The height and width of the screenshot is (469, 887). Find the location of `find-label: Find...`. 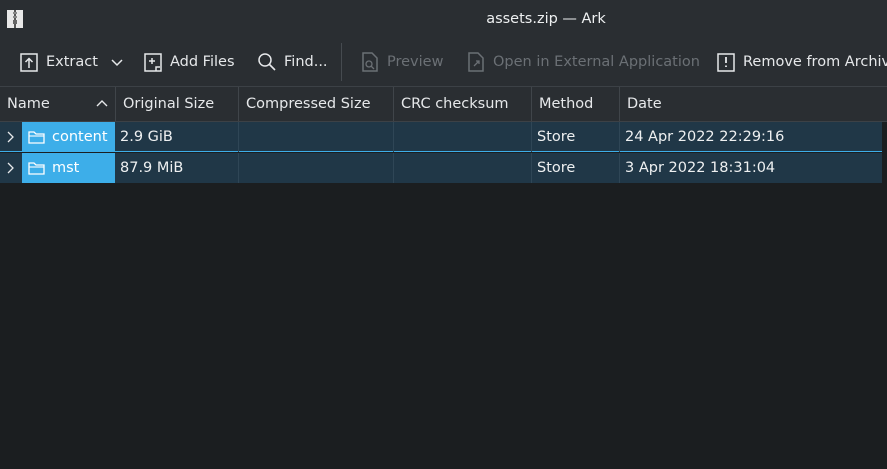

find-label: Find... is located at coordinates (306, 62).